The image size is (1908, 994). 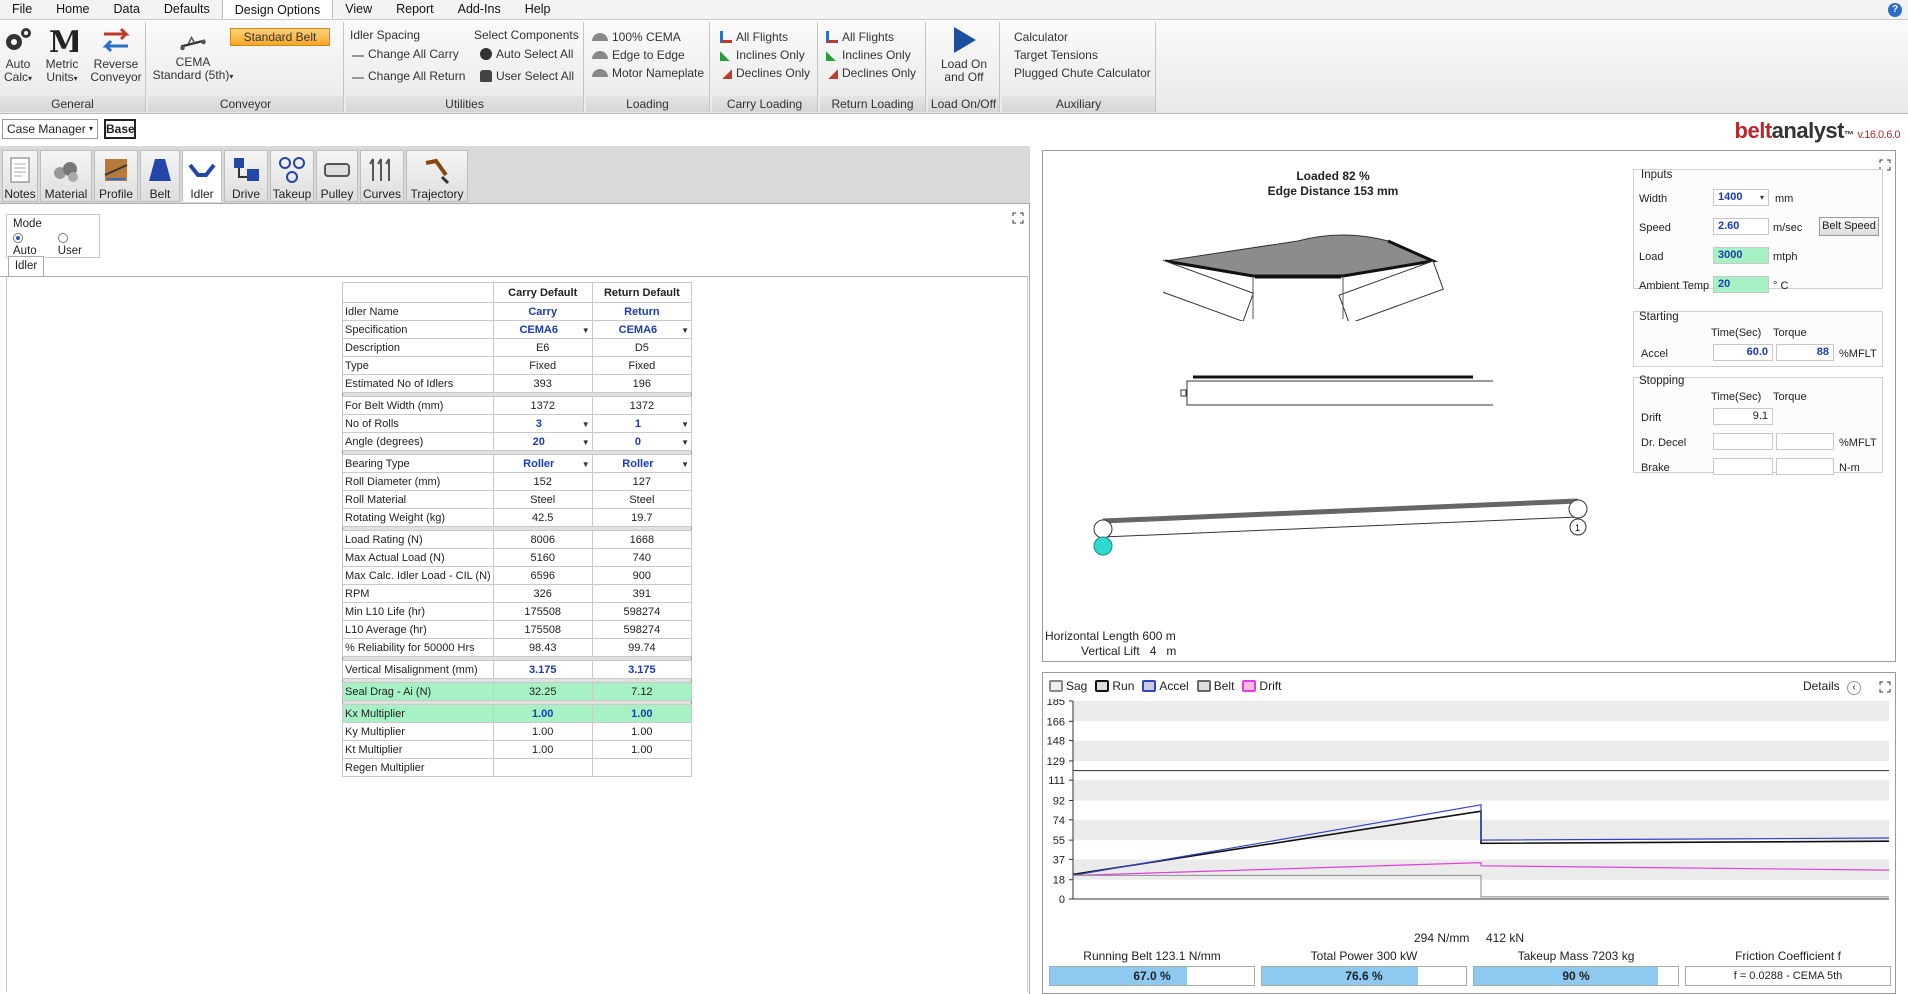 I want to click on mode-user-radio: User, so click(x=75, y=245).